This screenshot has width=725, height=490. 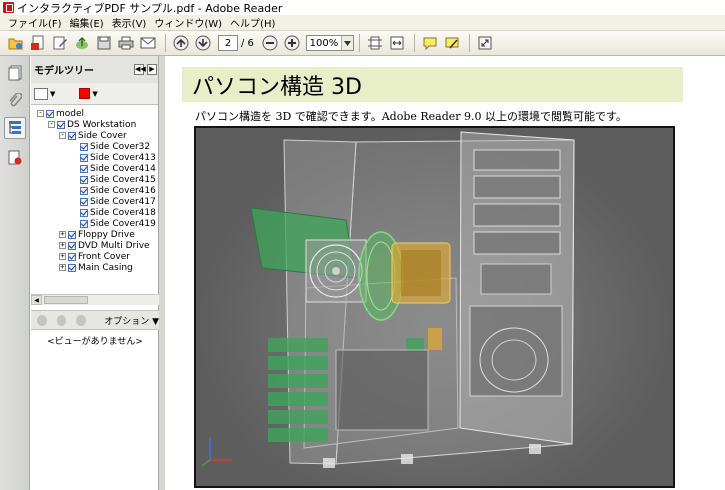 I want to click on panel-menu-button: ▶, so click(x=152, y=69).